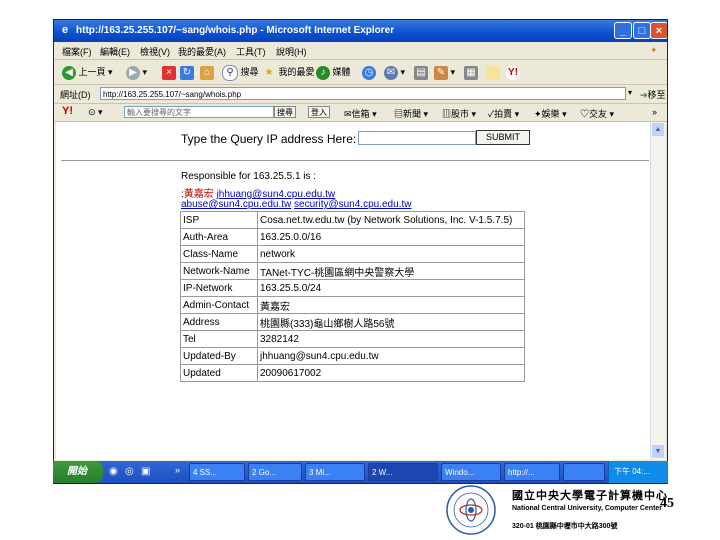 This screenshot has width=720, height=540. What do you see at coordinates (240, 72) in the screenshot?
I see `search-button: ⚲ 搜尋` at bounding box center [240, 72].